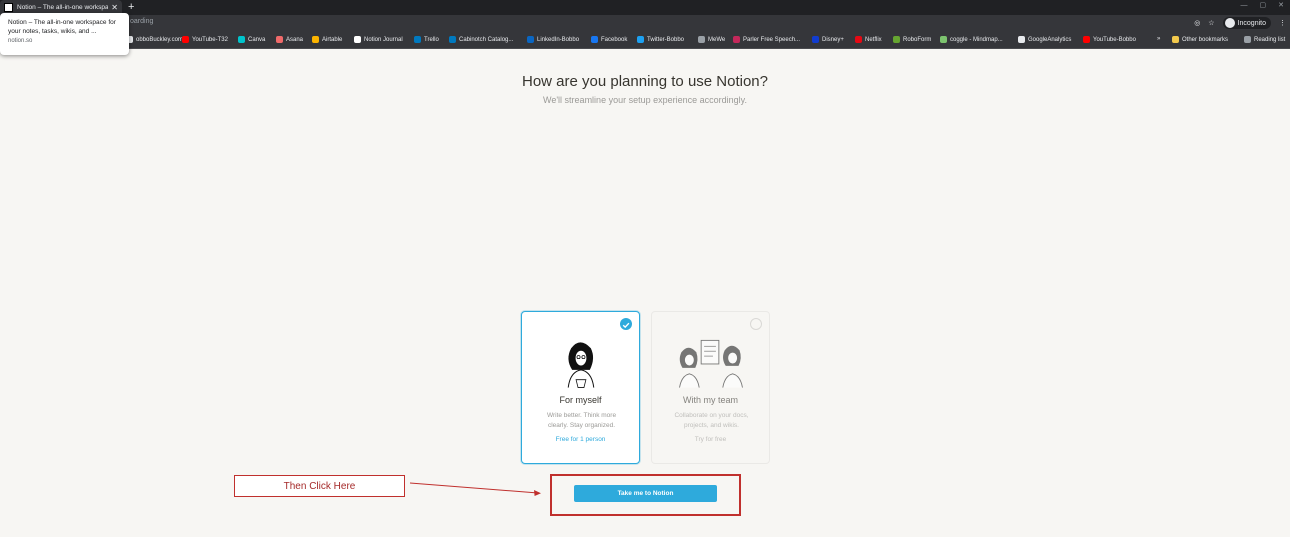  What do you see at coordinates (257, 39) in the screenshot?
I see `bookmark-label: Canva` at bounding box center [257, 39].